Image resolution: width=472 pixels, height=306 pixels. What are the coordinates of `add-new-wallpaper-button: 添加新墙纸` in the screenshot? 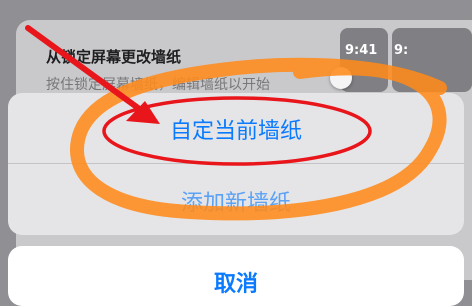 It's located at (236, 201).